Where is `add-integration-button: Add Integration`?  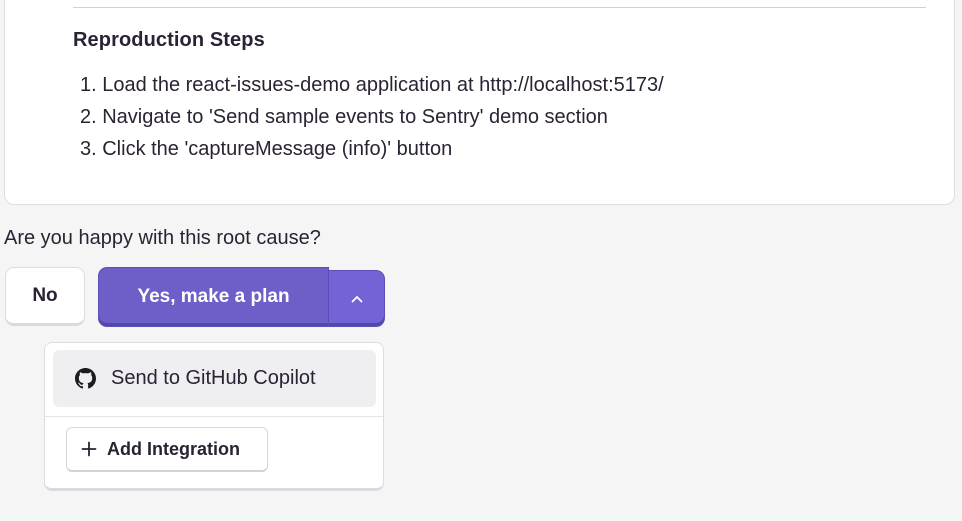 add-integration-button: Add Integration is located at coordinates (167, 449).